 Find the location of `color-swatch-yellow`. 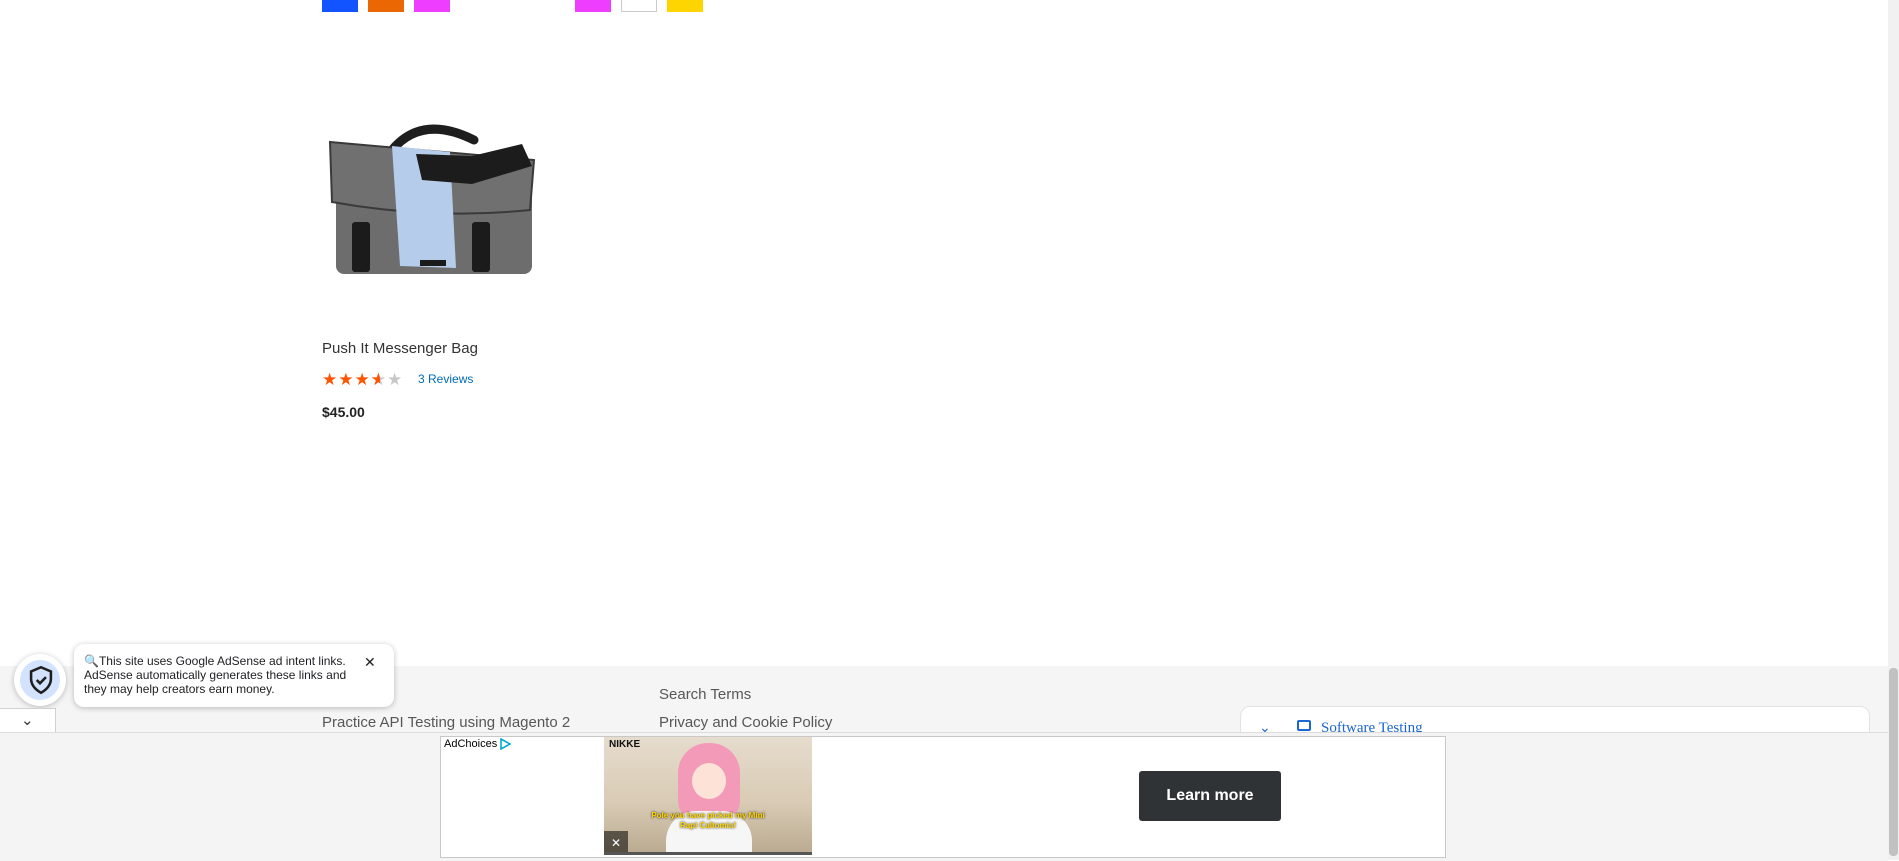

color-swatch-yellow is located at coordinates (685, 6).